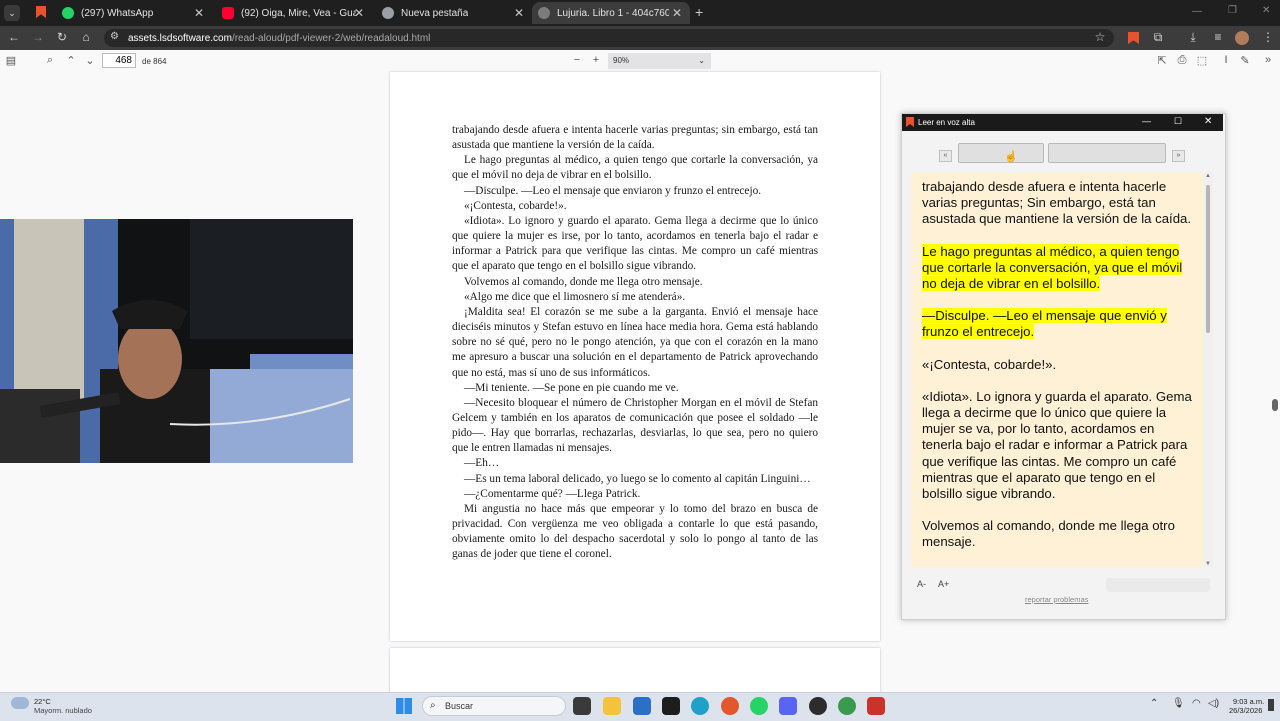 The image size is (1280, 721). What do you see at coordinates (1158, 37) in the screenshot?
I see `extensions-icon: ⧉` at bounding box center [1158, 37].